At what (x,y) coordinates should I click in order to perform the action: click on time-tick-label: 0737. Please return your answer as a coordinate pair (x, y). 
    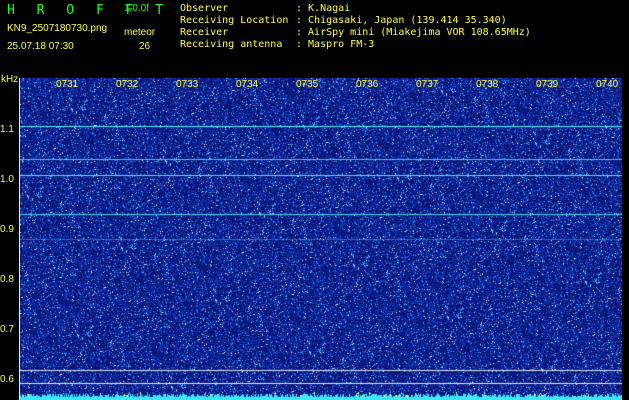
    Looking at the image, I should click on (427, 84).